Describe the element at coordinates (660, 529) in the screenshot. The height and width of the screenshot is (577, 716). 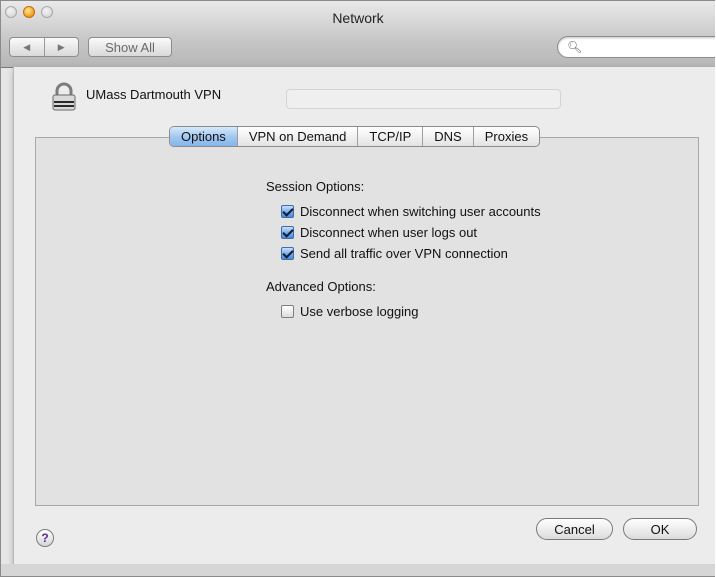
I see `ok-button: OK` at that location.